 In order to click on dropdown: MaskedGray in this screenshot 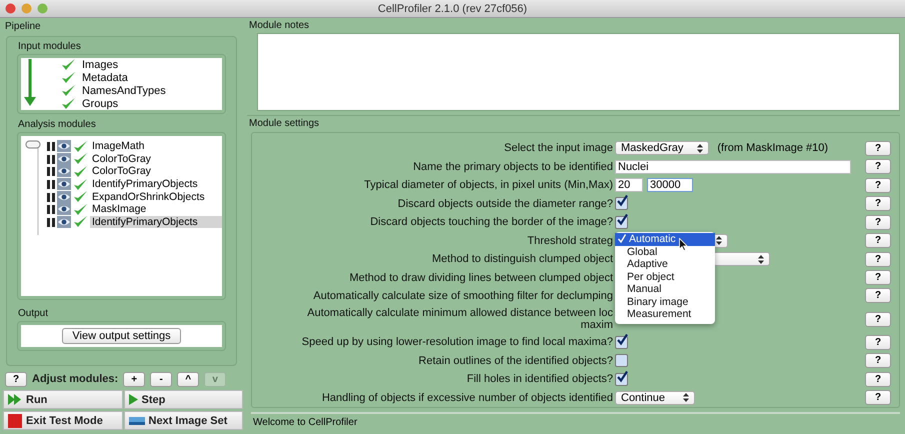, I will do `click(662, 148)`.